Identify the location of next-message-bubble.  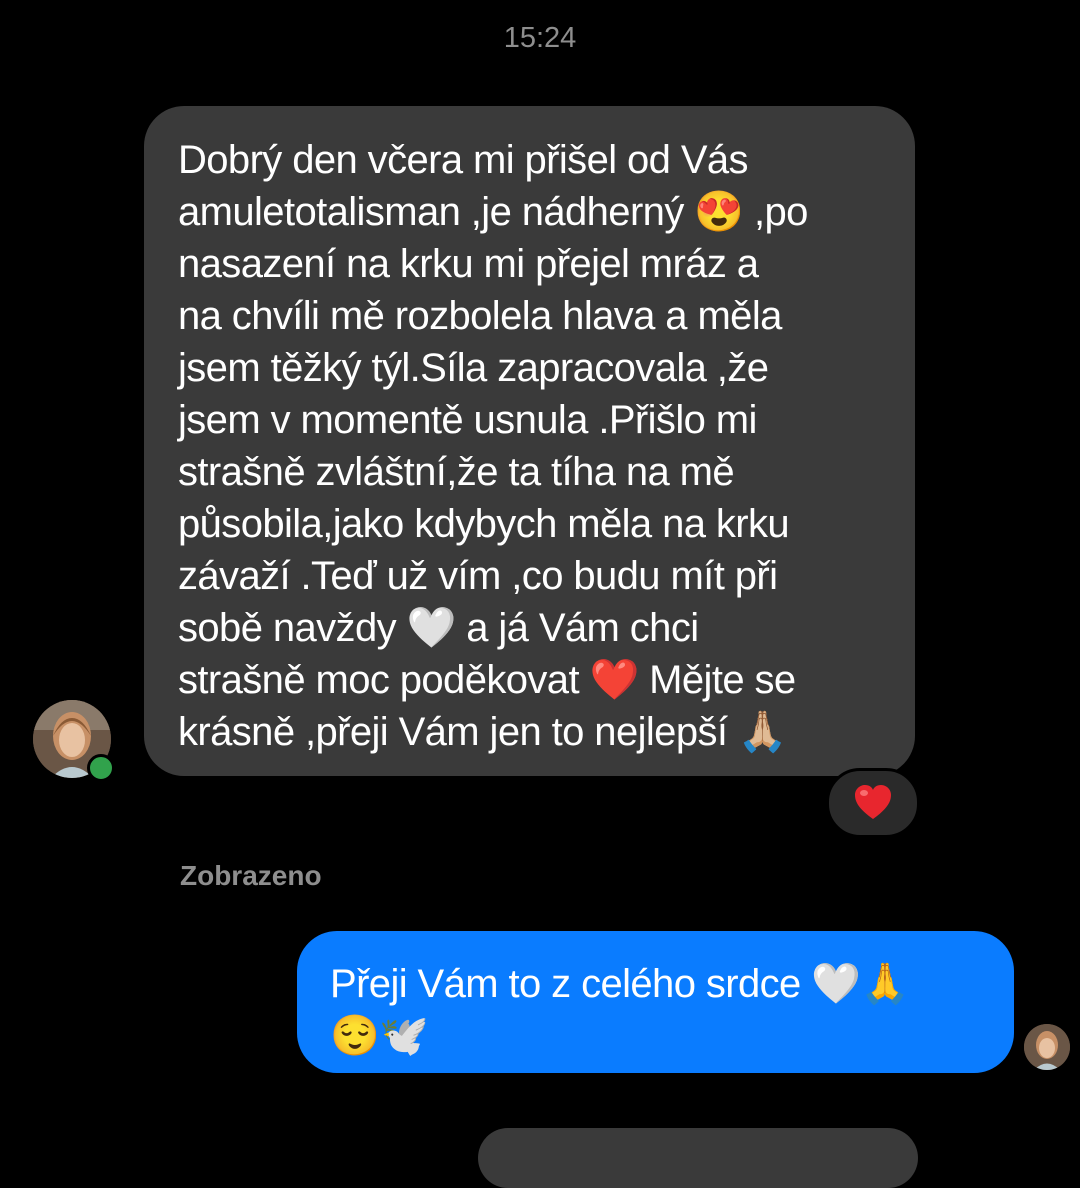
(698, 1158).